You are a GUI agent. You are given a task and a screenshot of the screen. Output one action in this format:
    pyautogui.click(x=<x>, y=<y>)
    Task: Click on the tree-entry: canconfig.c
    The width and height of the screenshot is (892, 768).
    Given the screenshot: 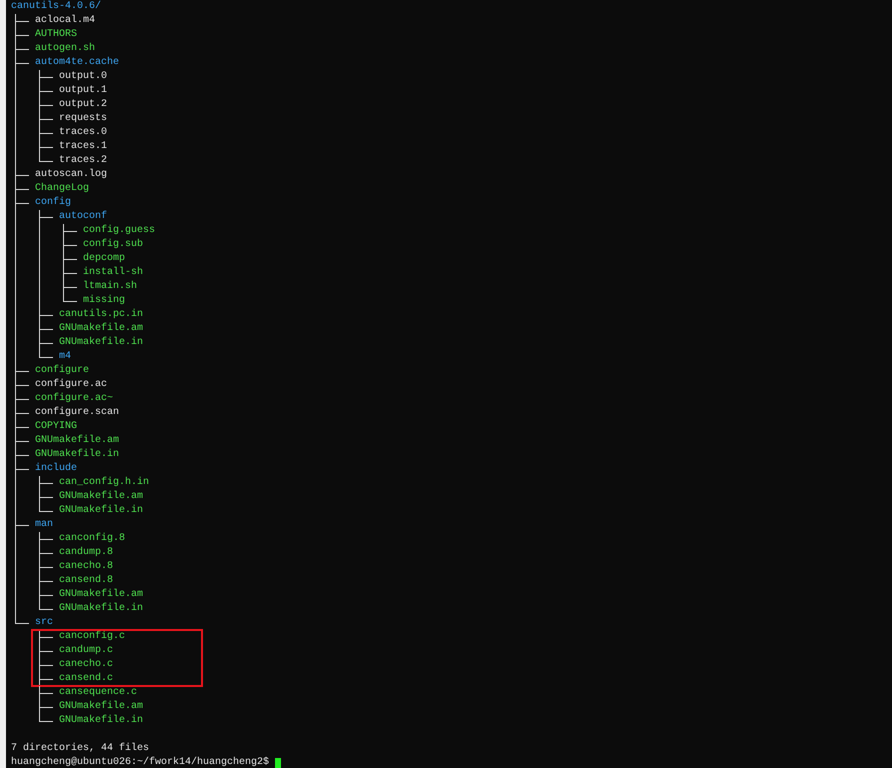 What is the action you would take?
    pyautogui.click(x=92, y=637)
    